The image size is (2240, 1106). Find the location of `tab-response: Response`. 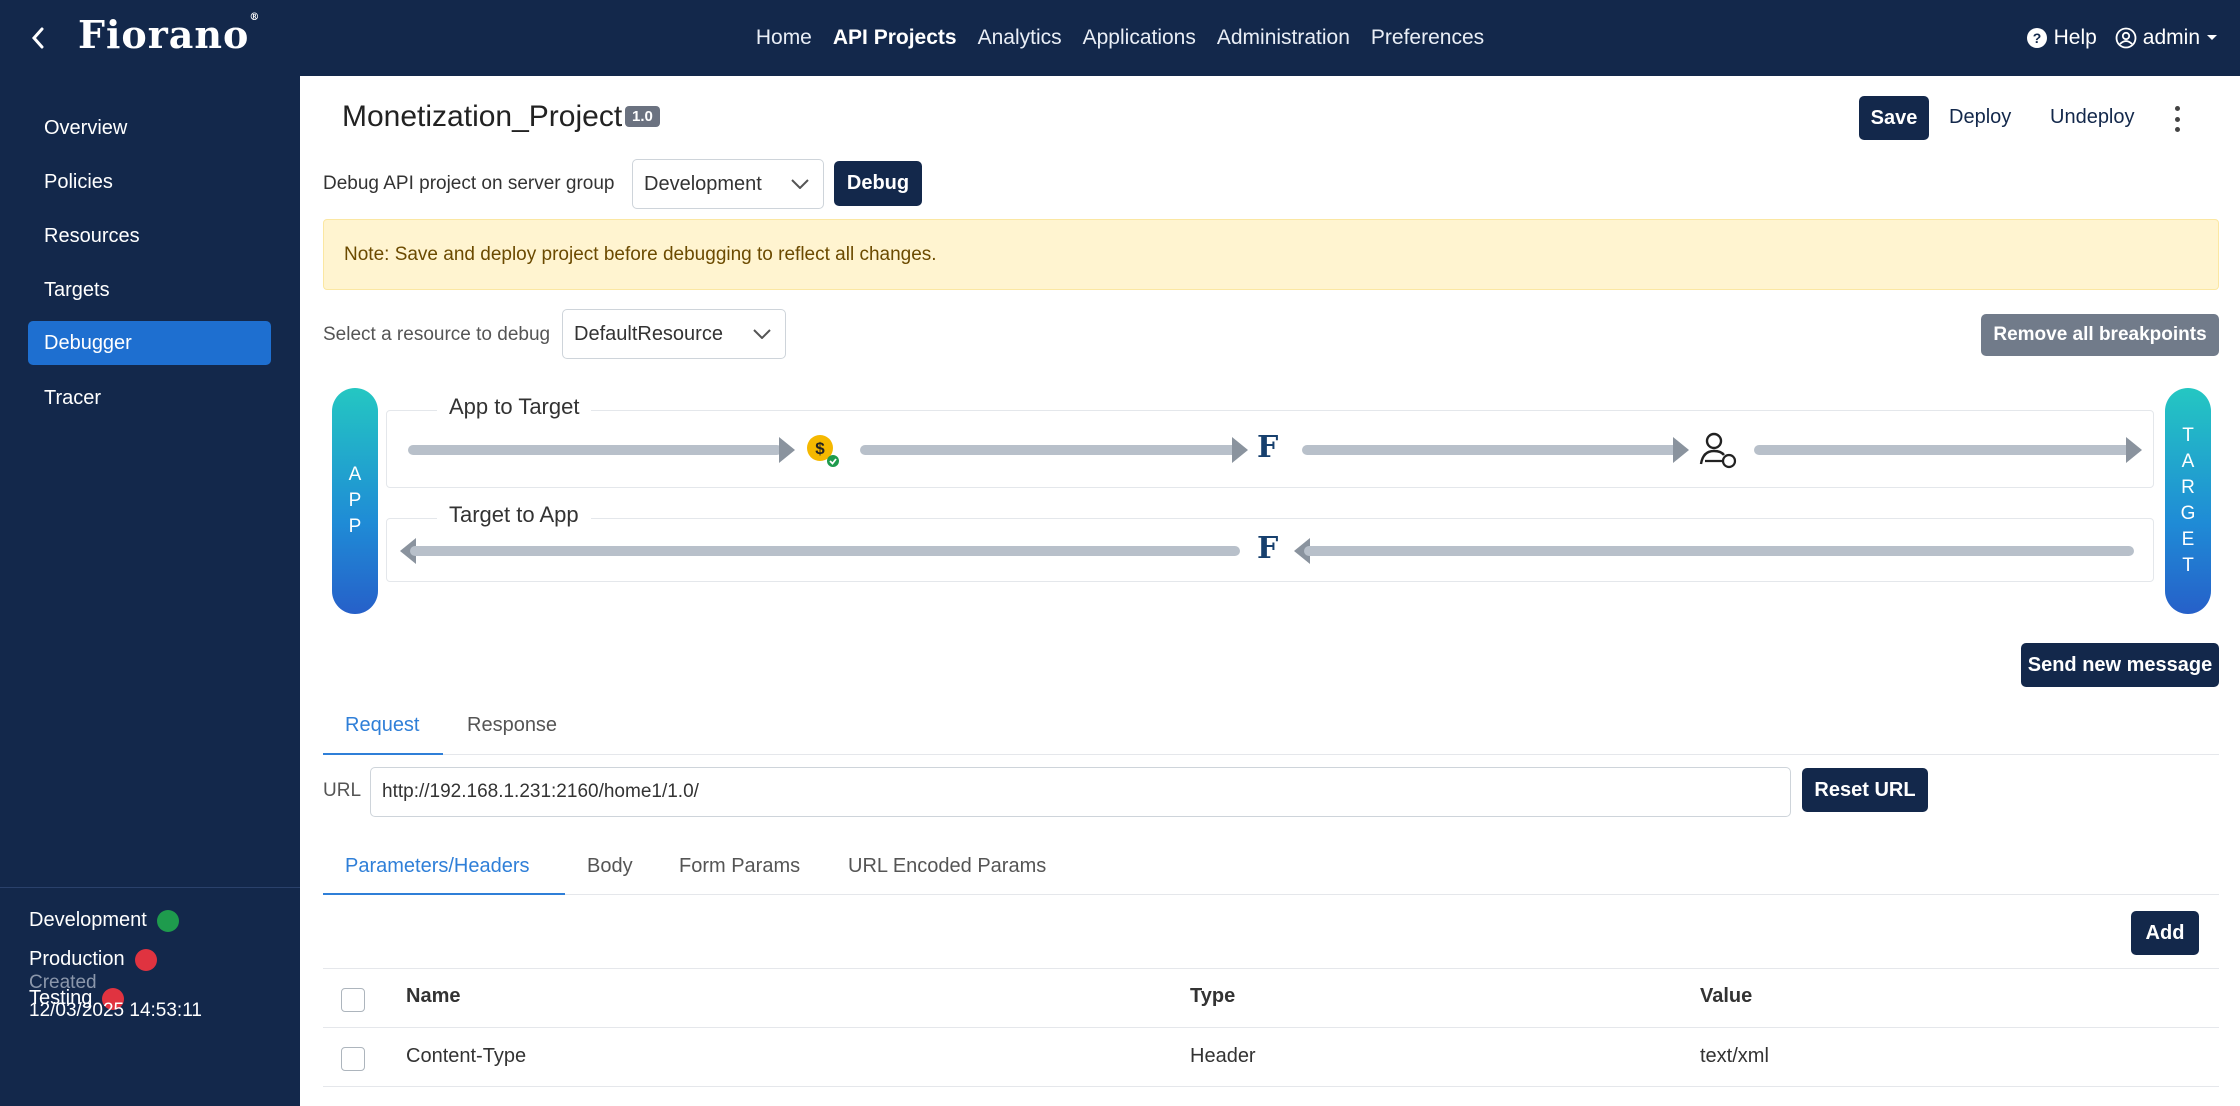

tab-response: Response is located at coordinates (512, 725).